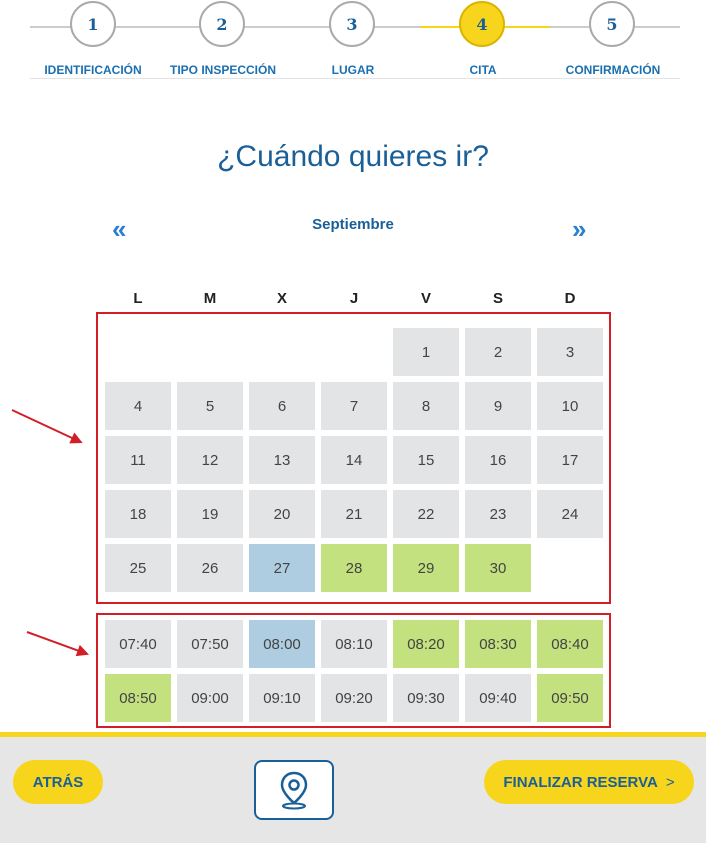 Image resolution: width=706 pixels, height=843 pixels. Describe the element at coordinates (355, 78) in the screenshot. I see `stepper-divider` at that location.